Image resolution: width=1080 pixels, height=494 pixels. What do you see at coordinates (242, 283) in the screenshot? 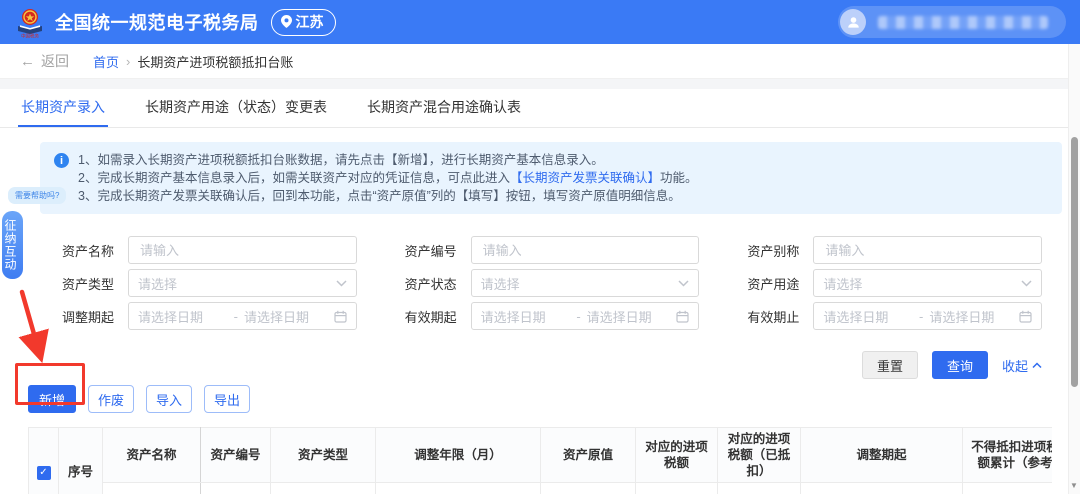
I see `asset-type-select: 请选择` at bounding box center [242, 283].